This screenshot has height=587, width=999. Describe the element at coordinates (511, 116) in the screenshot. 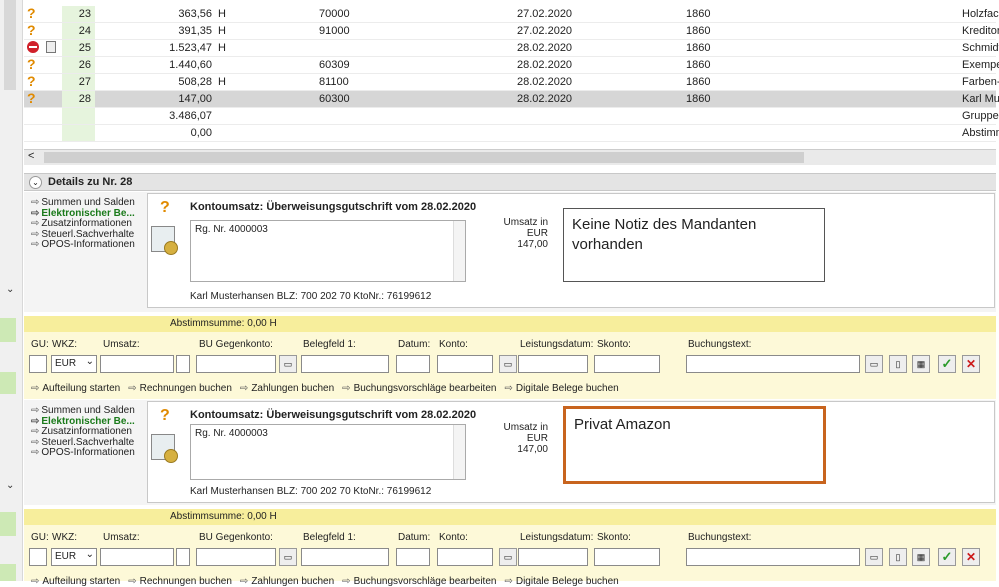

I see `summary-row: 3.486,07 Gruppen` at that location.